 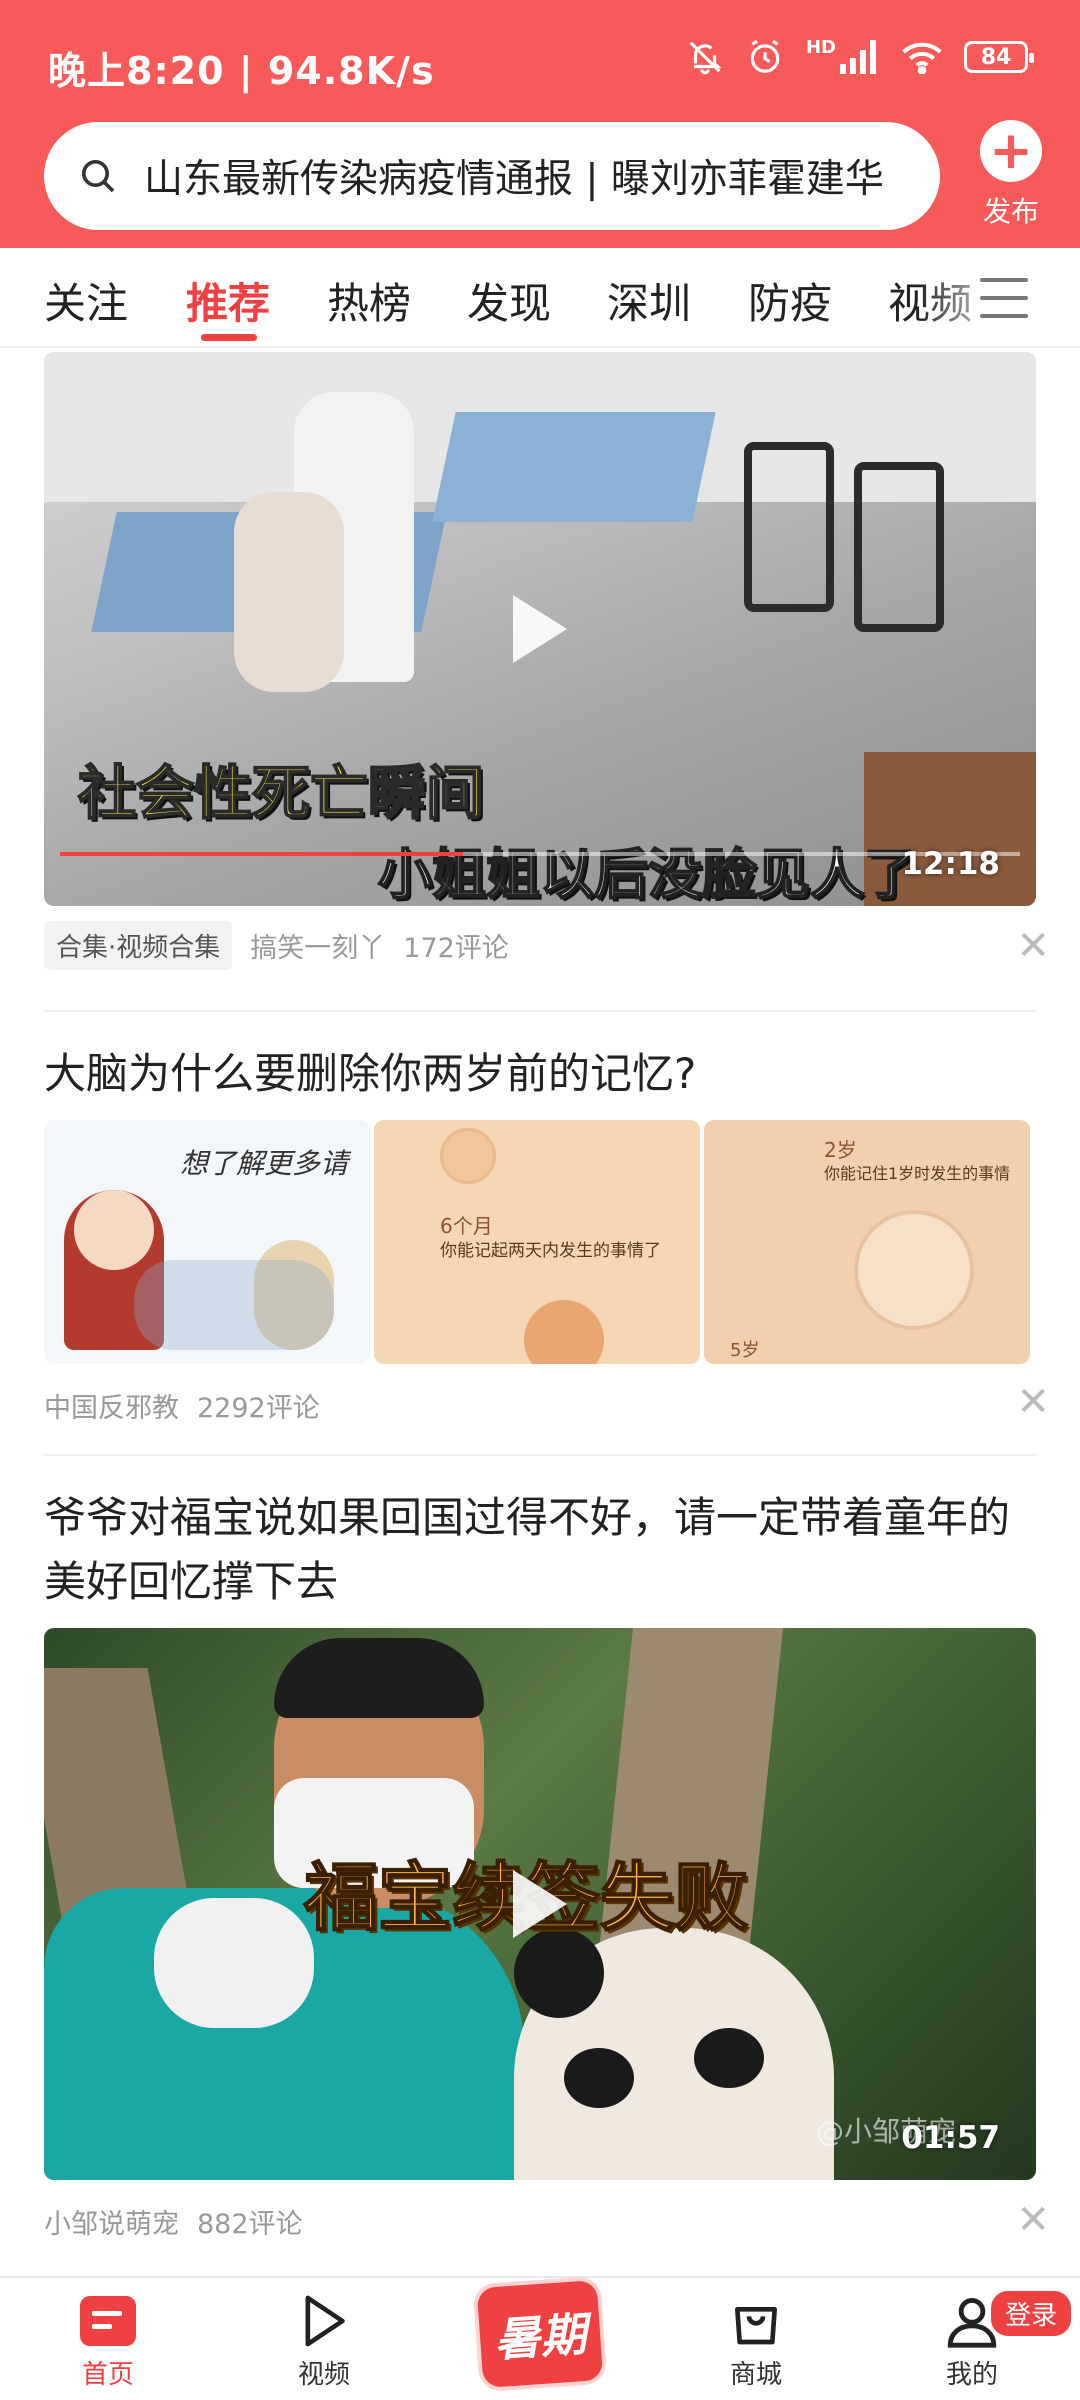 I want to click on status-icons: HD 84, so click(x=860, y=56).